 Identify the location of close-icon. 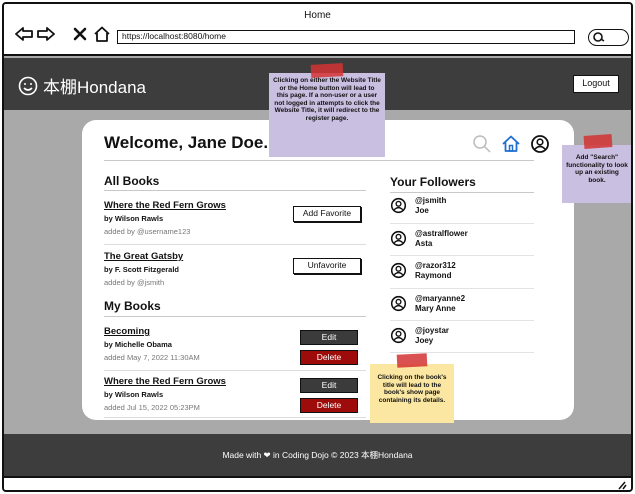
(80, 34).